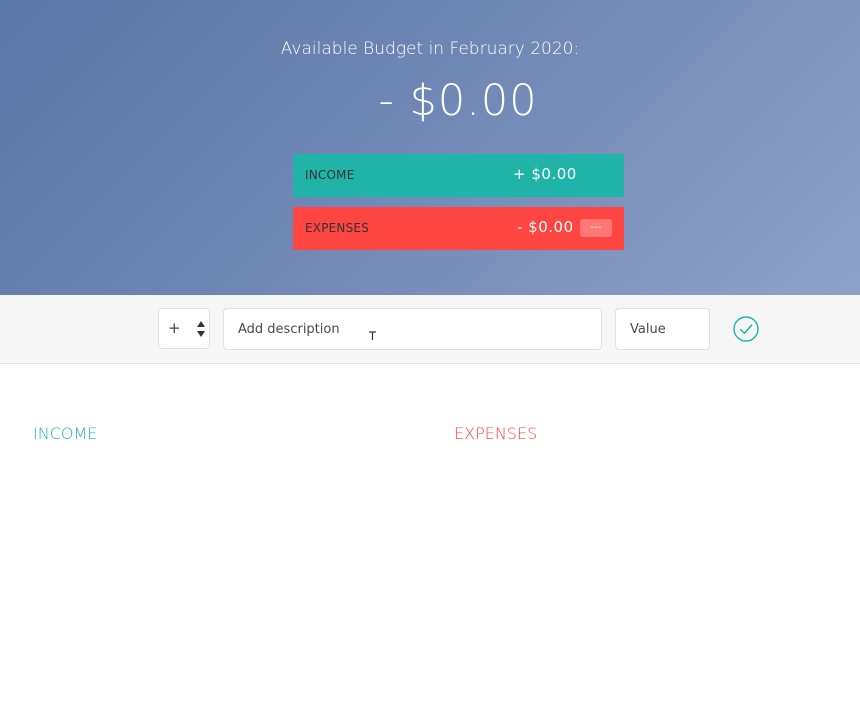 Image resolution: width=860 pixels, height=720 pixels. What do you see at coordinates (596, 228) in the screenshot?
I see `expenses-percentage-badge: ---` at bounding box center [596, 228].